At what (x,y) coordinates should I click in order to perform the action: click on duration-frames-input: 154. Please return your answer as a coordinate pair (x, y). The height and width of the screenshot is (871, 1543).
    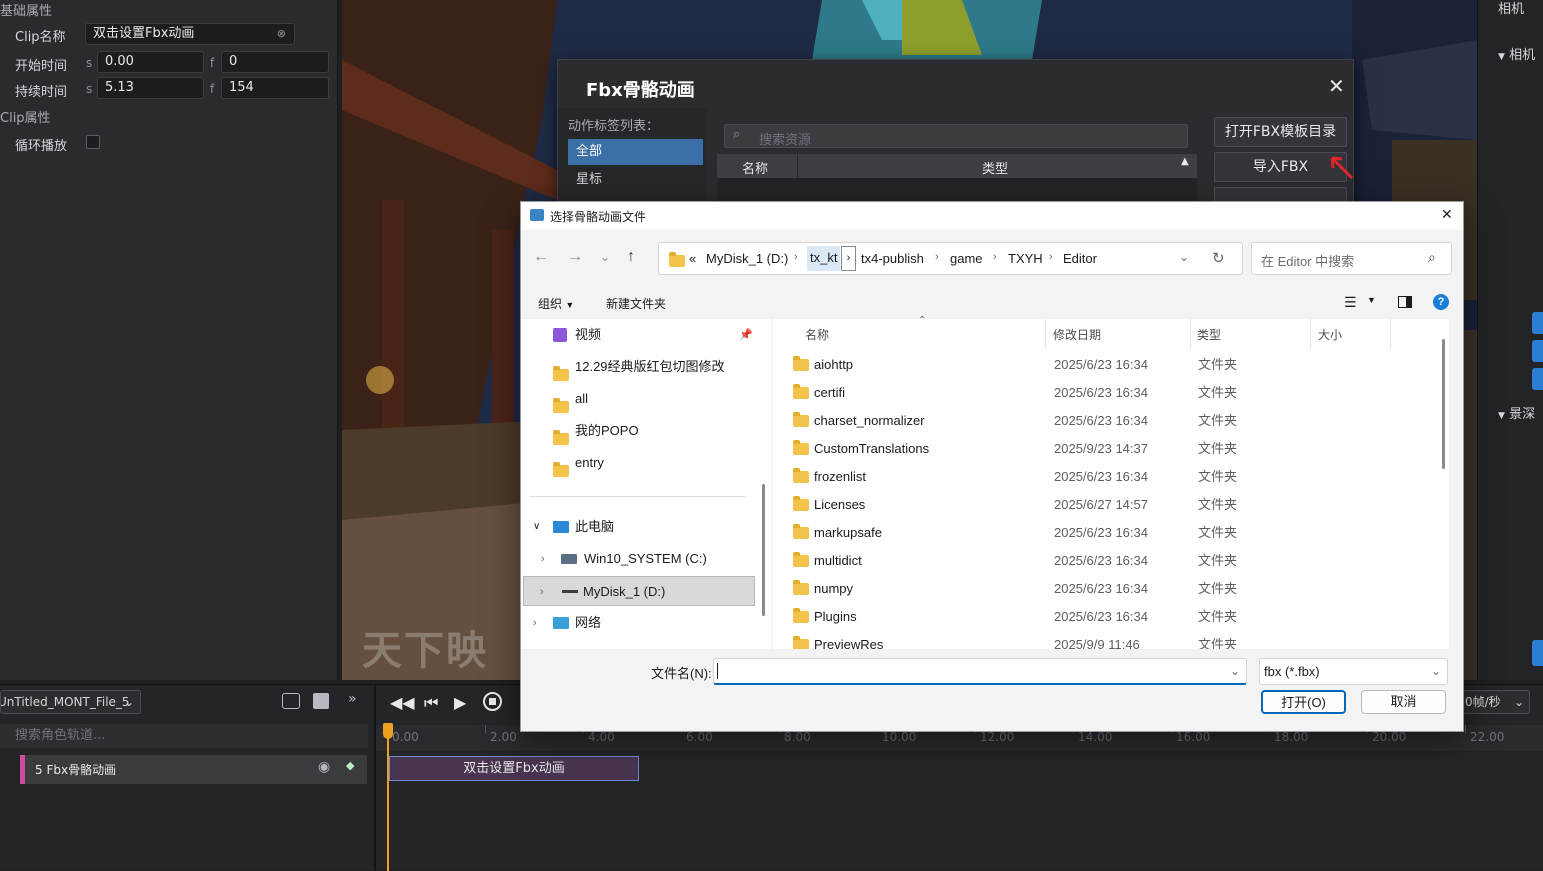
    Looking at the image, I should click on (275, 88).